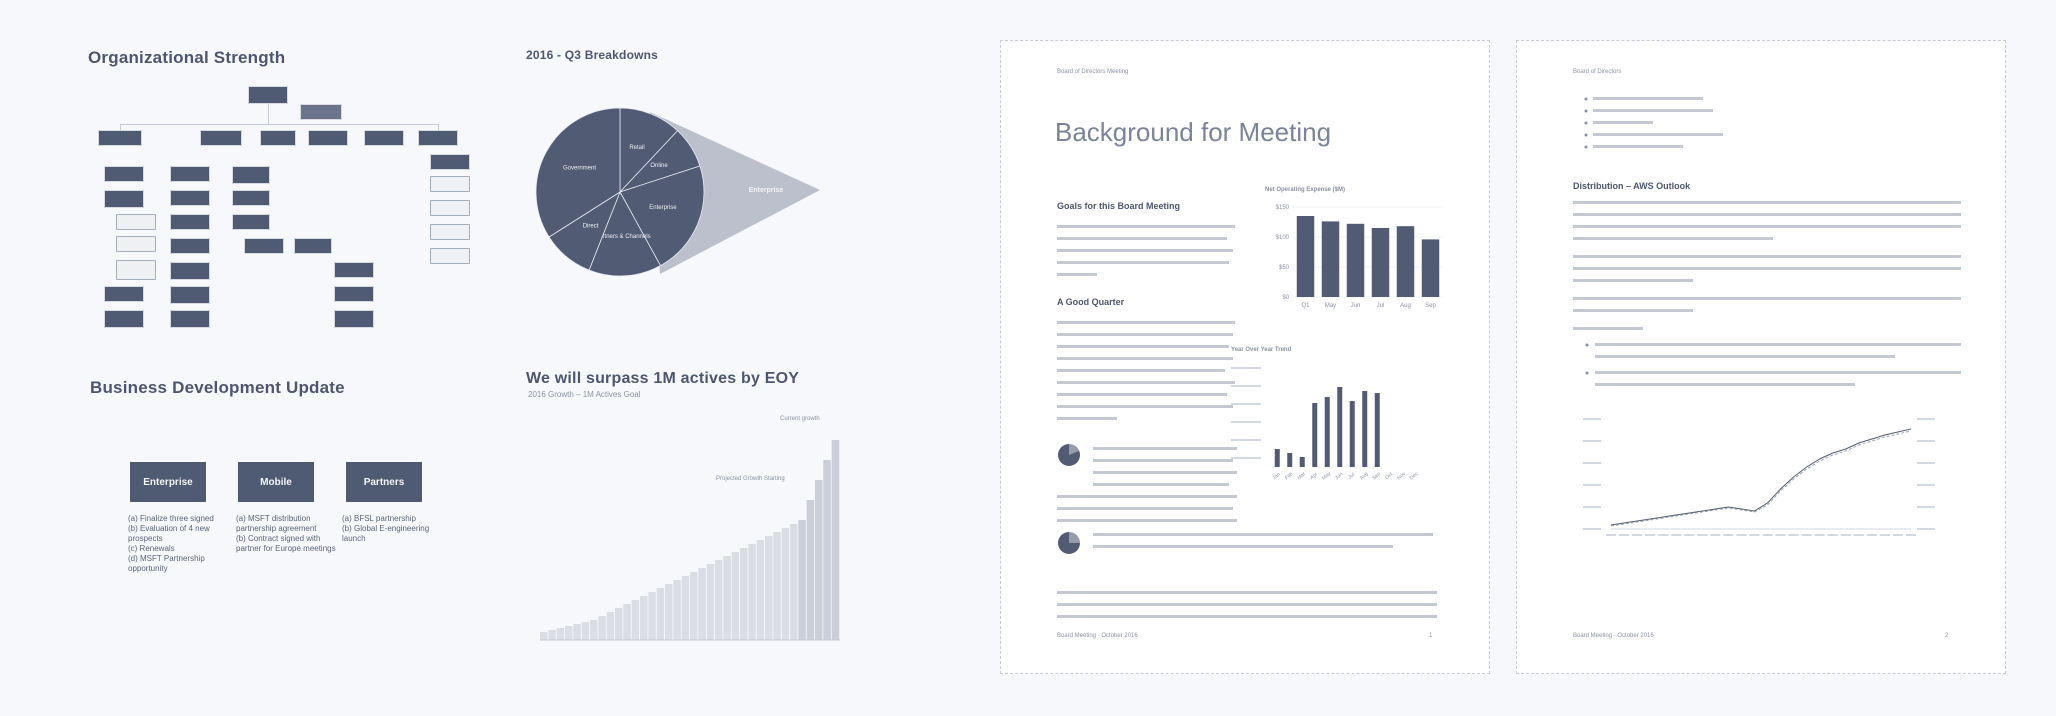 Image resolution: width=2056 pixels, height=716 pixels. Describe the element at coordinates (268, 95) in the screenshot. I see `org-node-ceo` at that location.